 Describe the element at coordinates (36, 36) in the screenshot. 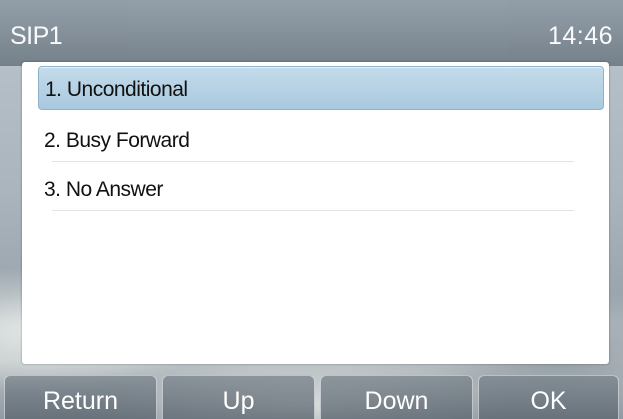

I see `account-title: SIP1` at that location.